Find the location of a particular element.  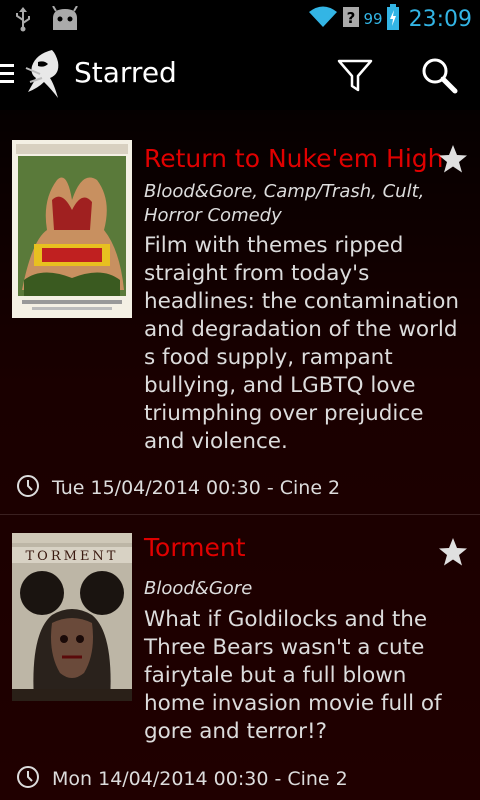

screening-time-text: Tue 15/04/2014 00:30 - Cine 2 is located at coordinates (196, 488).